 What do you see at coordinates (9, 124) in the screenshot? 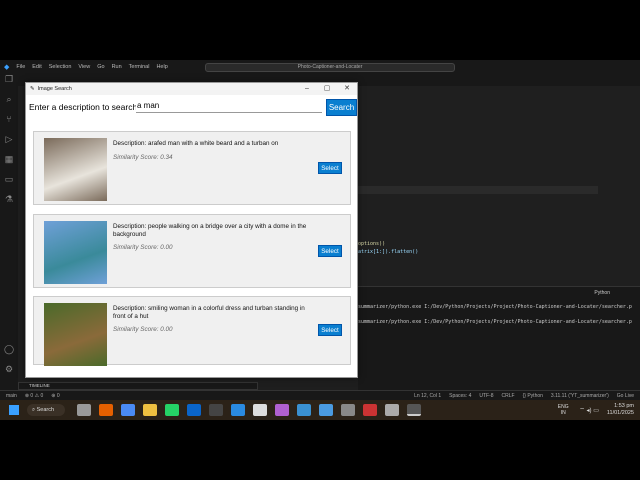
I see `source-control-icon: ⑂` at bounding box center [9, 124].